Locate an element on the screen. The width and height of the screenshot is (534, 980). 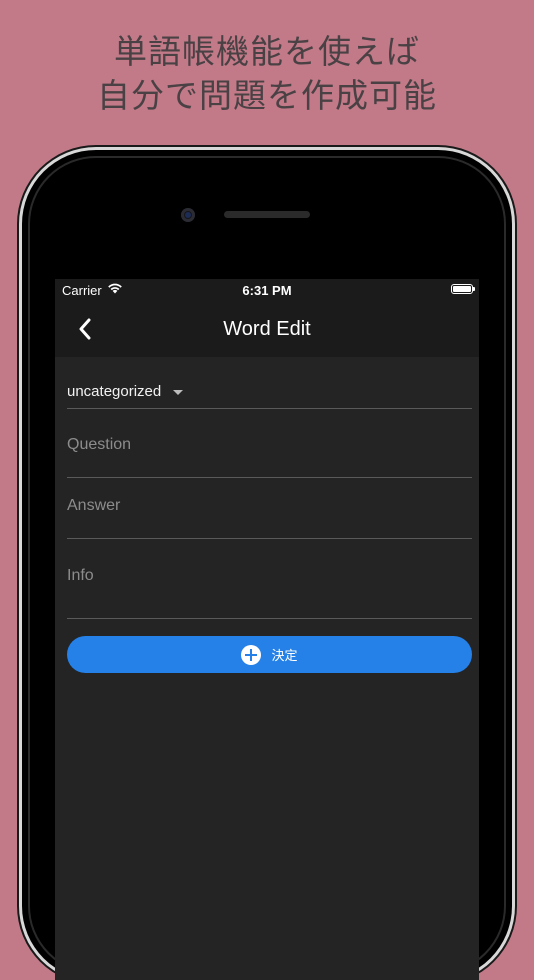
back-button is located at coordinates (85, 329).